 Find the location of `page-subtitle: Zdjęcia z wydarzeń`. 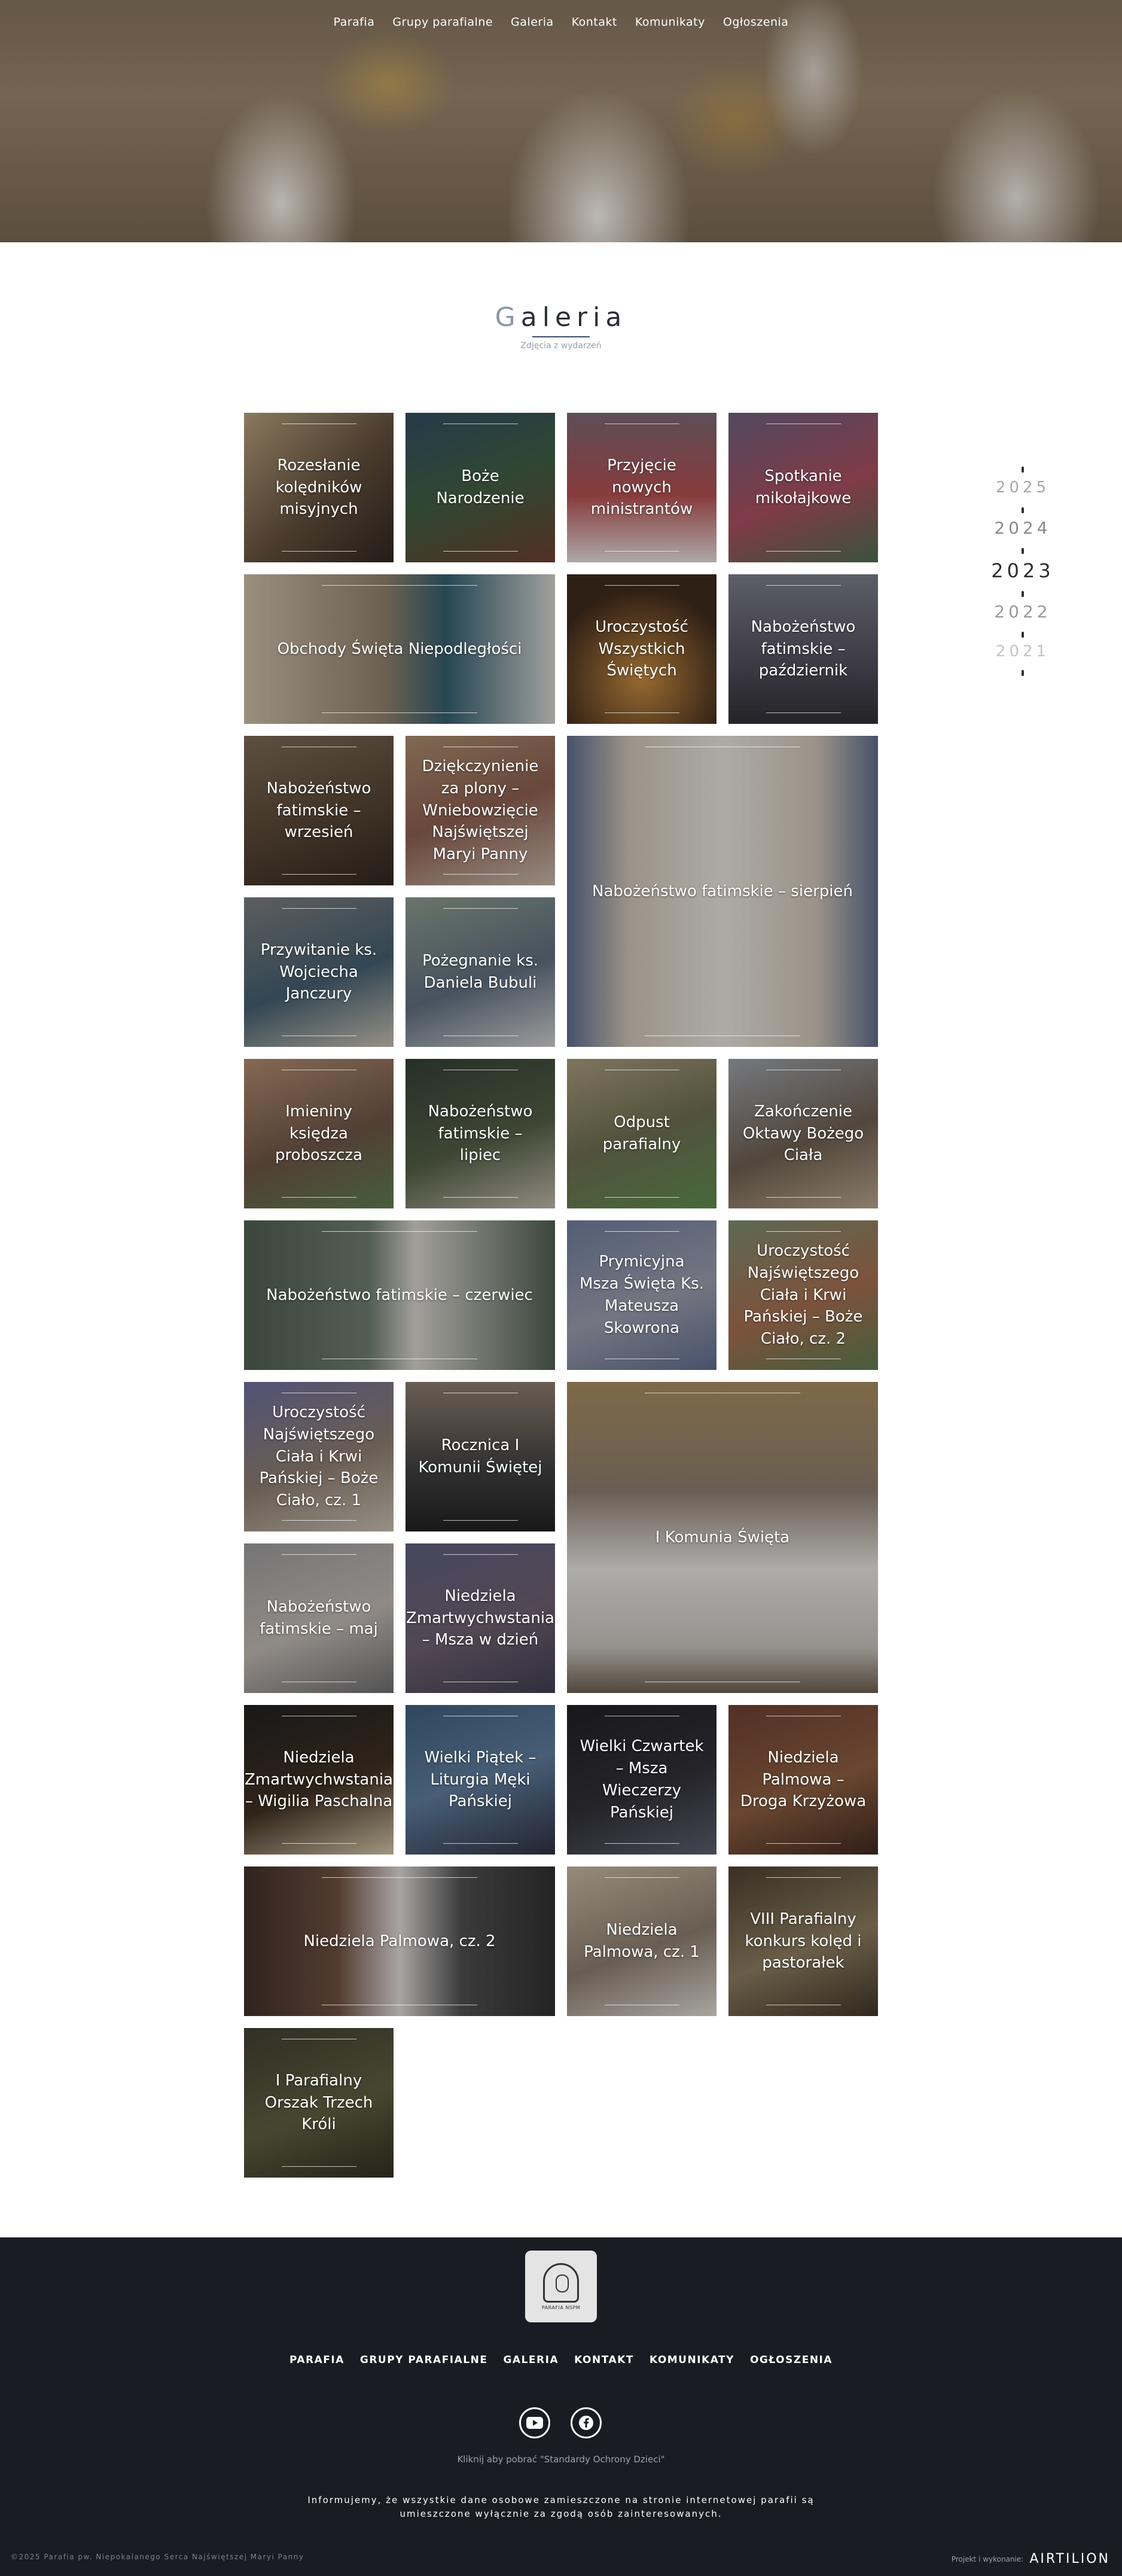

page-subtitle: Zdjęcia z wydarzeń is located at coordinates (561, 346).